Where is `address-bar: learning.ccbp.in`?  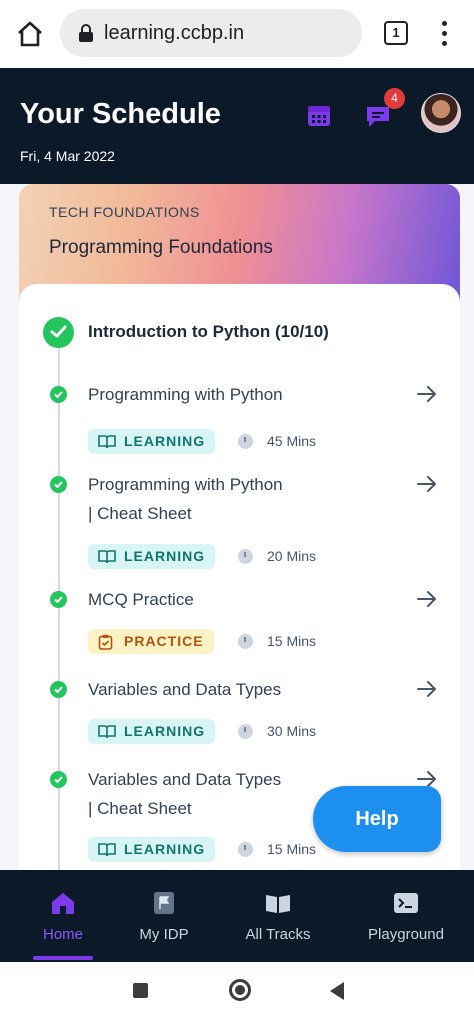
address-bar: learning.ccbp.in is located at coordinates (211, 33).